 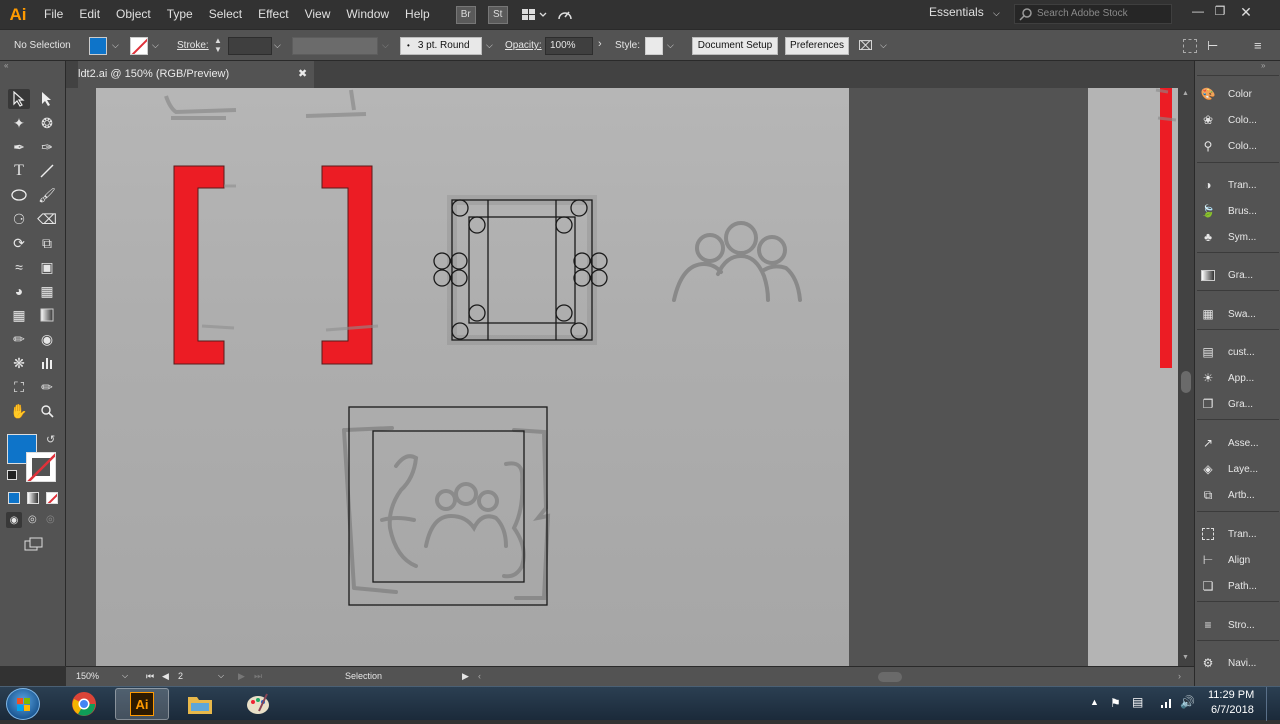 I want to click on menu-edit: Edit, so click(x=89, y=14).